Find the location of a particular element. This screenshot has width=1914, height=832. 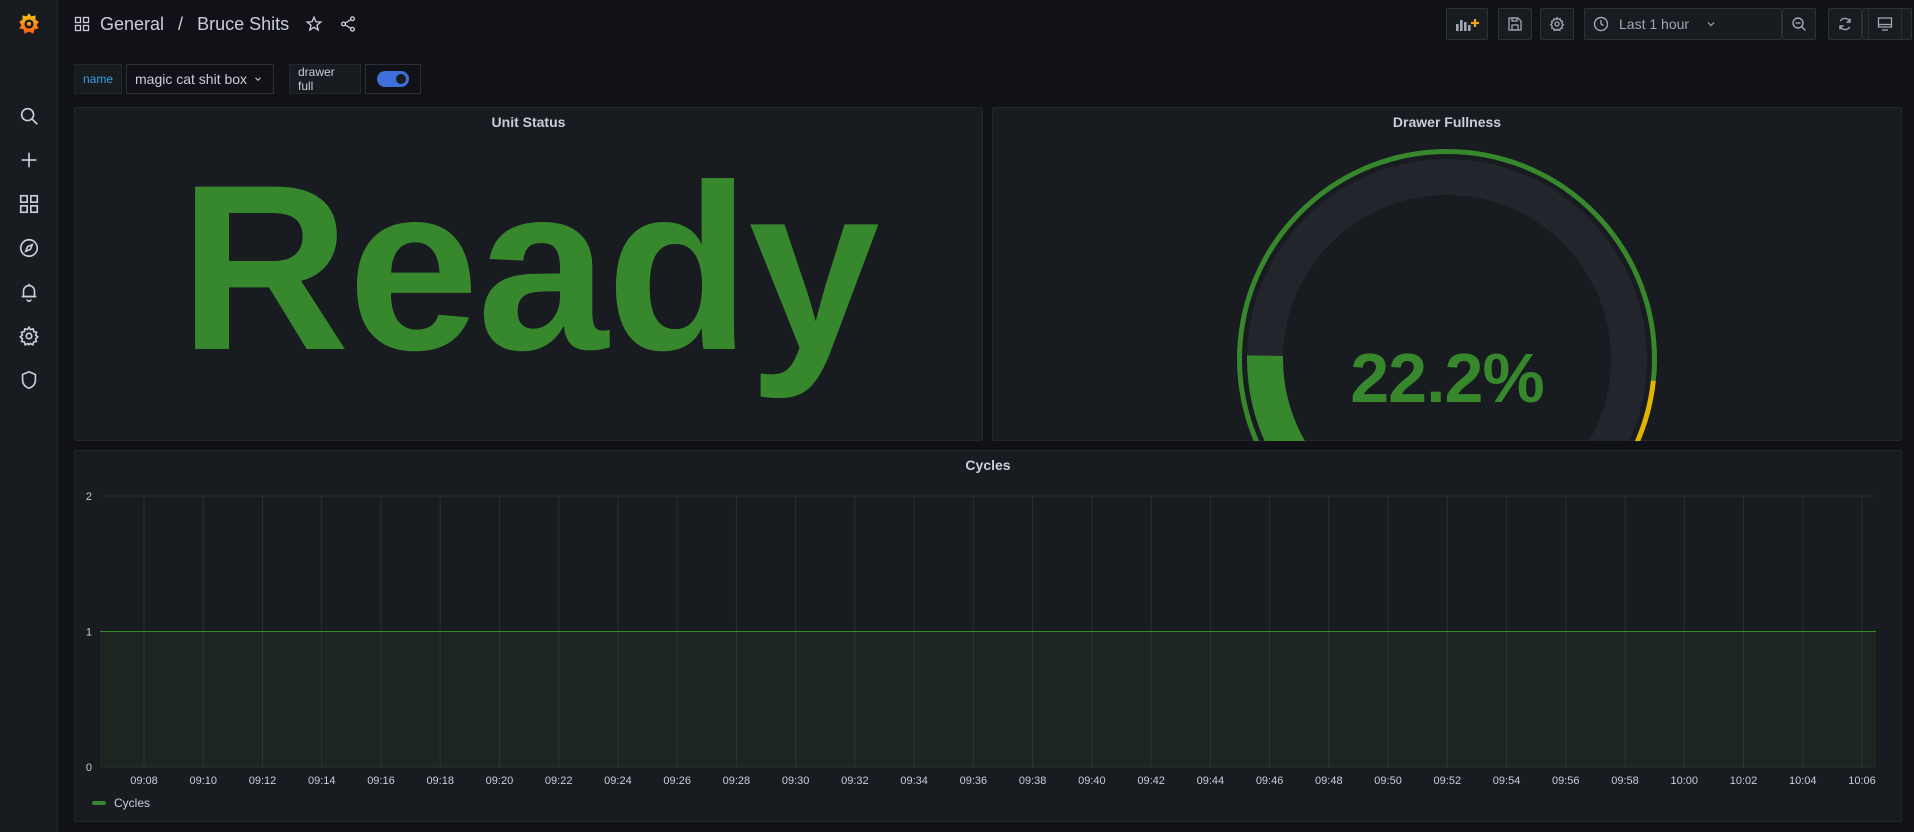

x-tick-label: 09:32 is located at coordinates (855, 781).